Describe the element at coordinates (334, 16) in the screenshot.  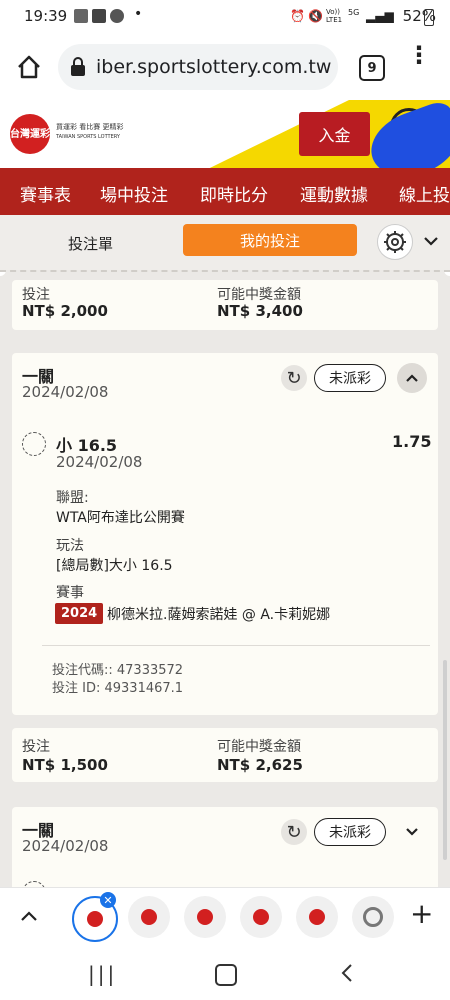
I see `volte-indicator: Vo)) LTE1` at that location.